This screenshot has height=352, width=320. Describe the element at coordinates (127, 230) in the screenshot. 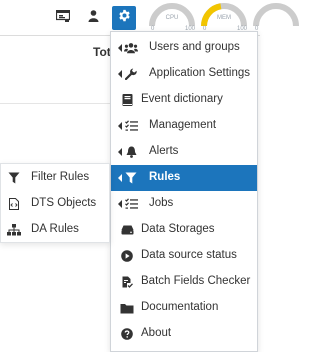

I see `hdd-icon` at that location.